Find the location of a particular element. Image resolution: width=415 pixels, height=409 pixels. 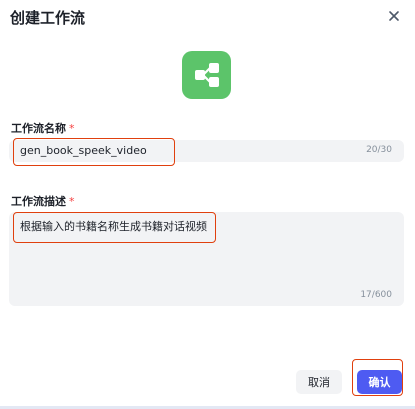

dialog-title: 创建工作流 is located at coordinates (48, 18).